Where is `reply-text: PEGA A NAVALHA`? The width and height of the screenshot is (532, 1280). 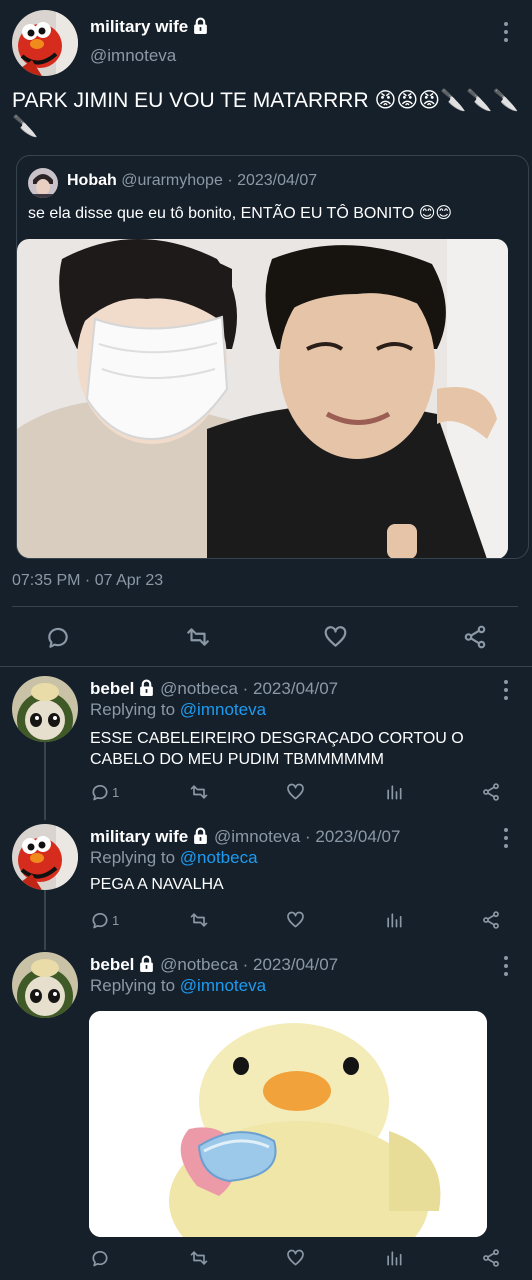 reply-text: PEGA A NAVALHA is located at coordinates (157, 884).